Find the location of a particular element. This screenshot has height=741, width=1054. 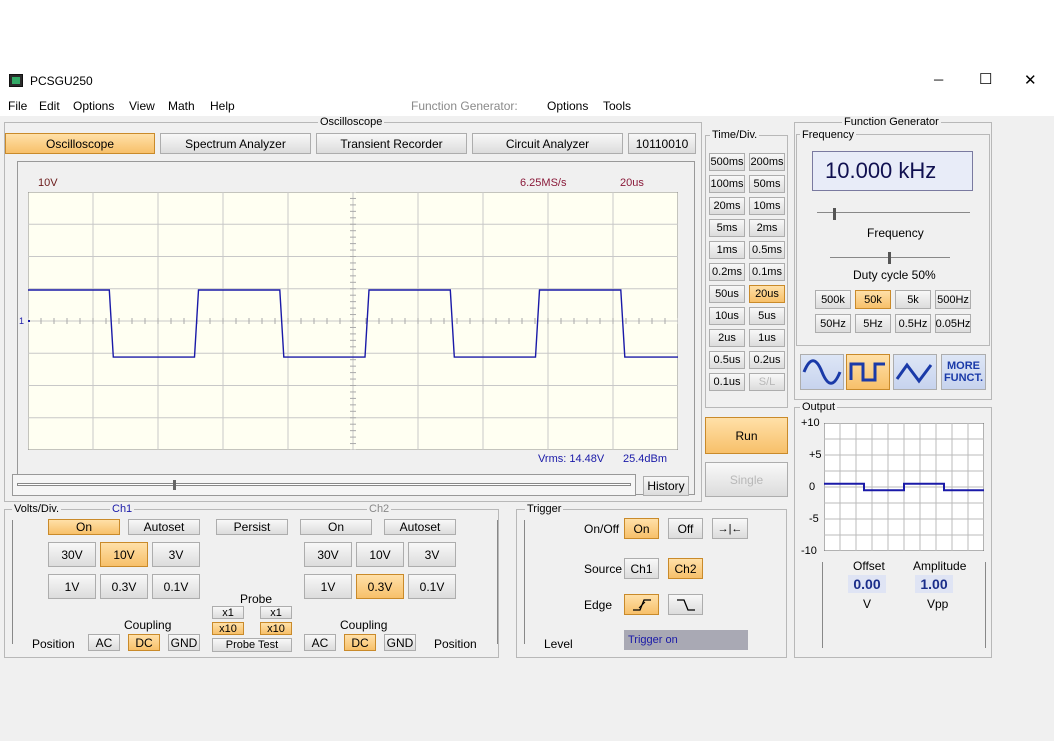

ch2-10v-button: 10V is located at coordinates (380, 554).